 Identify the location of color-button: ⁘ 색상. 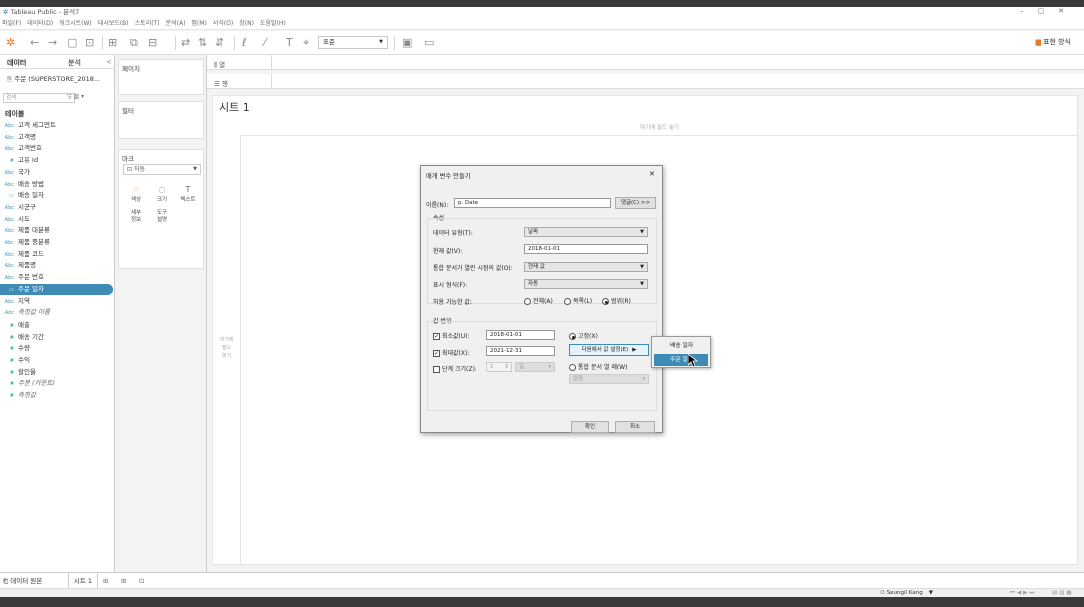
(136, 195).